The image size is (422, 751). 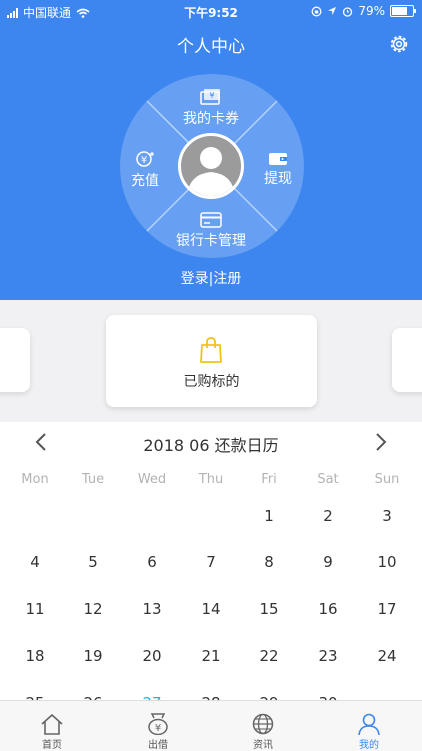 I want to click on purchased-products-label: 已购标的, so click(x=211, y=382).